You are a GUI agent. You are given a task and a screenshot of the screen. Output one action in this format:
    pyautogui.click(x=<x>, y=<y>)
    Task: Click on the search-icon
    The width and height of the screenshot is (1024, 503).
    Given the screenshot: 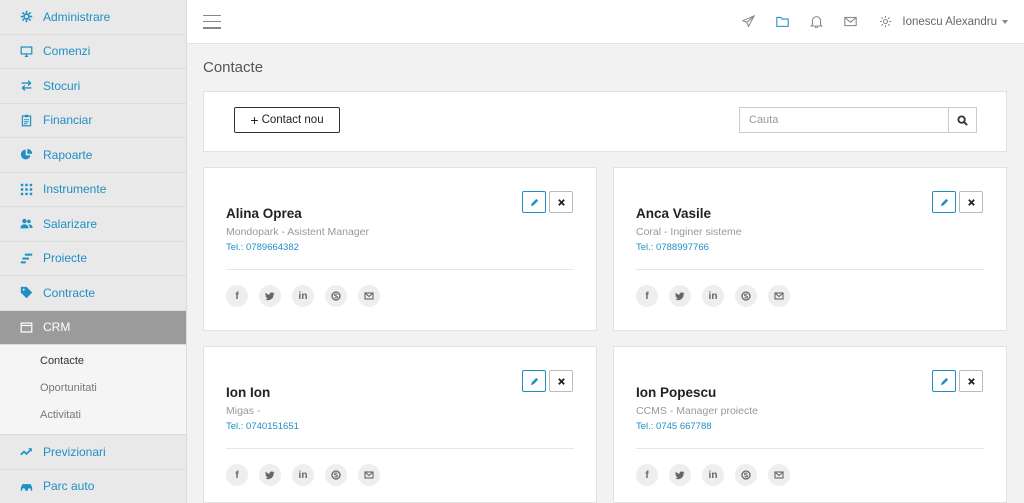 What is the action you would take?
    pyautogui.click(x=962, y=120)
    